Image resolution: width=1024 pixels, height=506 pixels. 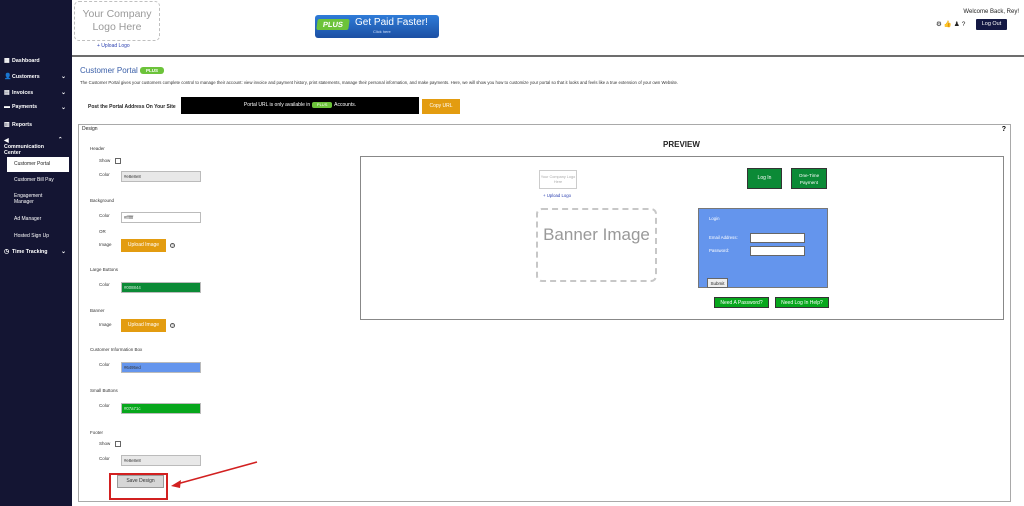 I want to click on sidebar-subitem-hosted-sign-up: Hosted Sign Up, so click(x=42, y=236).